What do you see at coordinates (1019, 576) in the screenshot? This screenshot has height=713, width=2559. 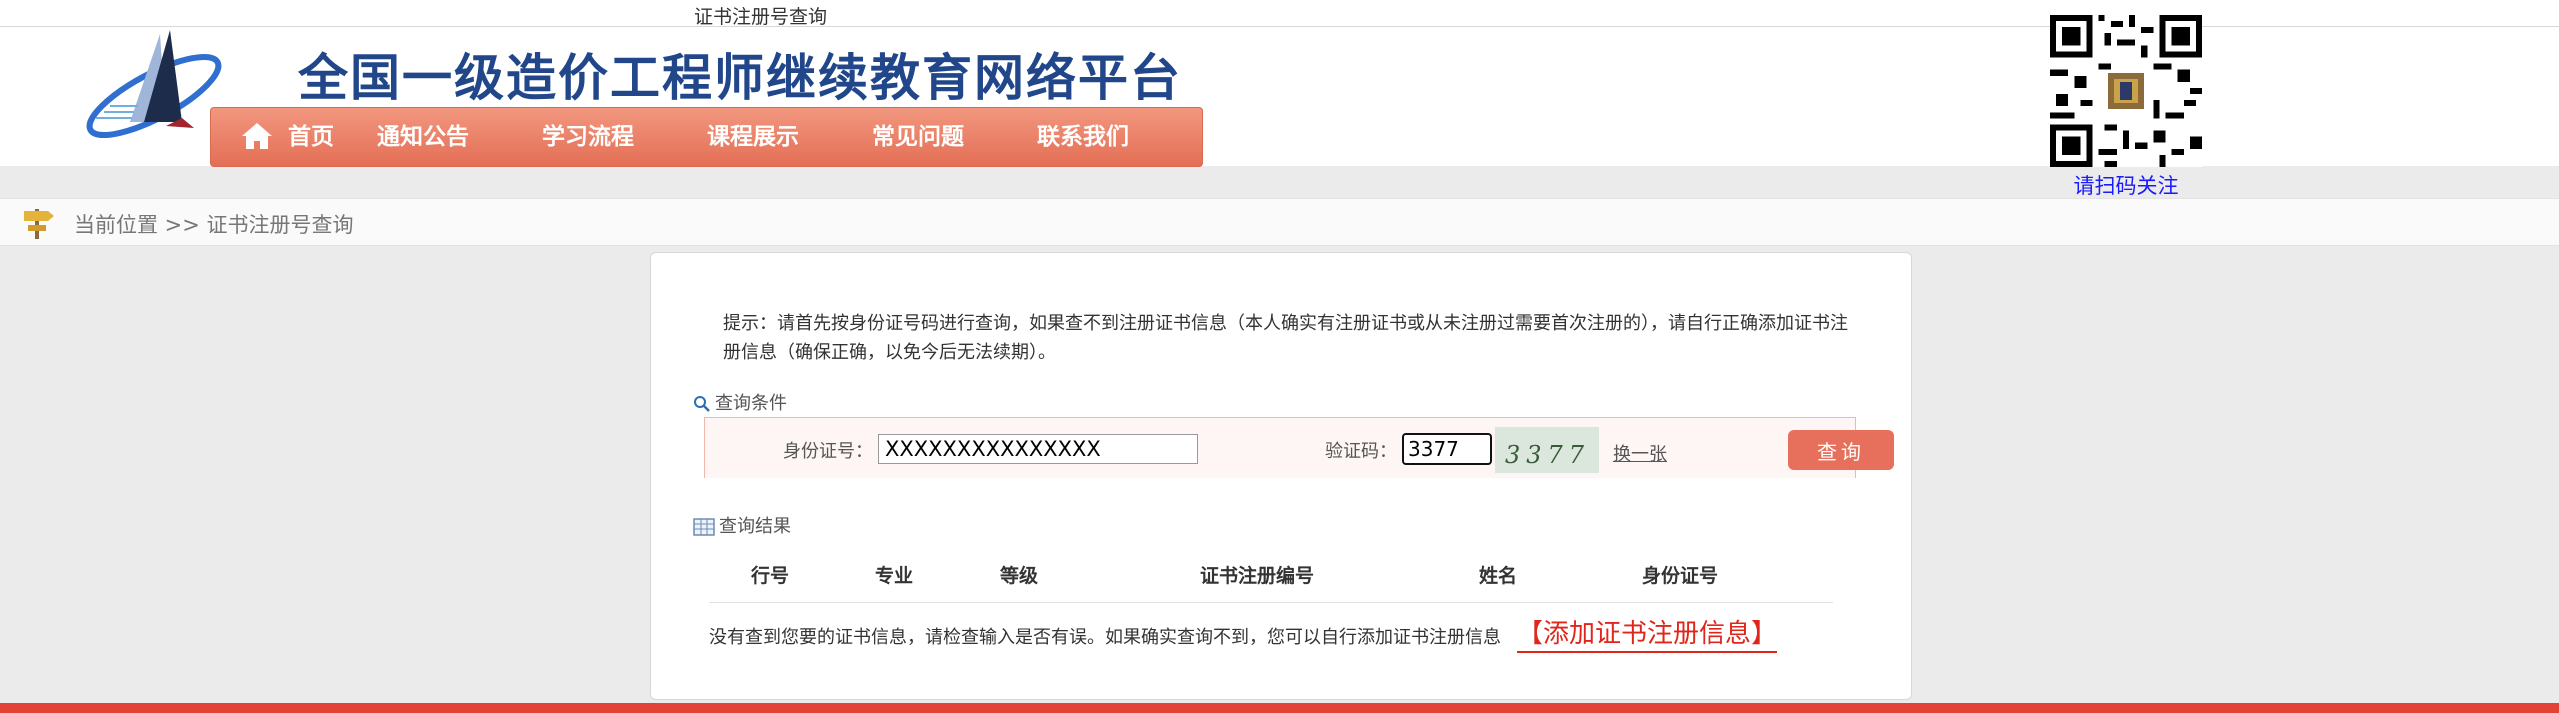 I see `col-header-grade: 等级` at bounding box center [1019, 576].